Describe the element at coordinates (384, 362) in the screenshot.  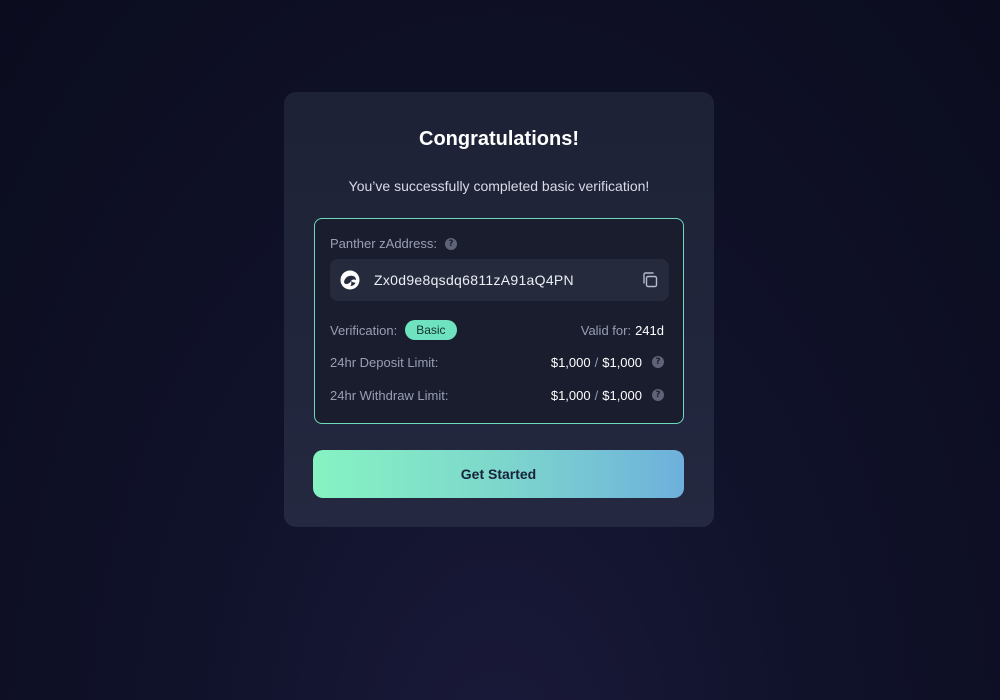
I see `deposit-limit-label: 24hr Deposit Limit:` at that location.